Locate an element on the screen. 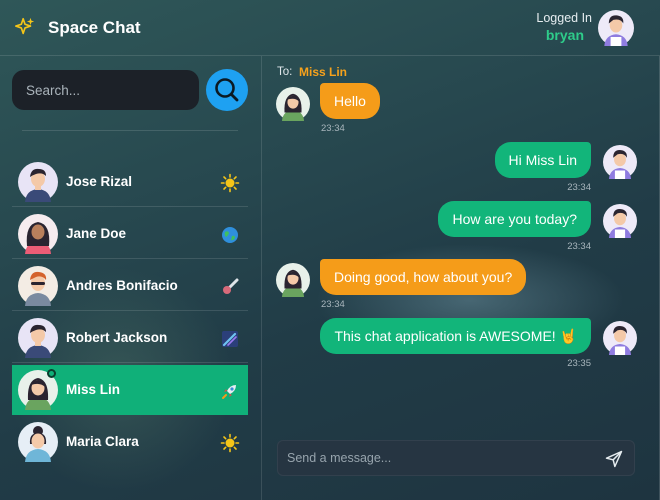 The width and height of the screenshot is (660, 500). rocket-icon is located at coordinates (229, 392).